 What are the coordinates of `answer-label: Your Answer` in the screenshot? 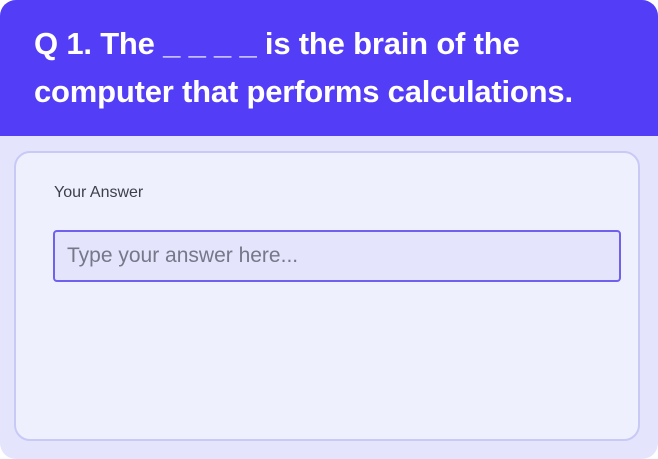 It's located at (99, 192).